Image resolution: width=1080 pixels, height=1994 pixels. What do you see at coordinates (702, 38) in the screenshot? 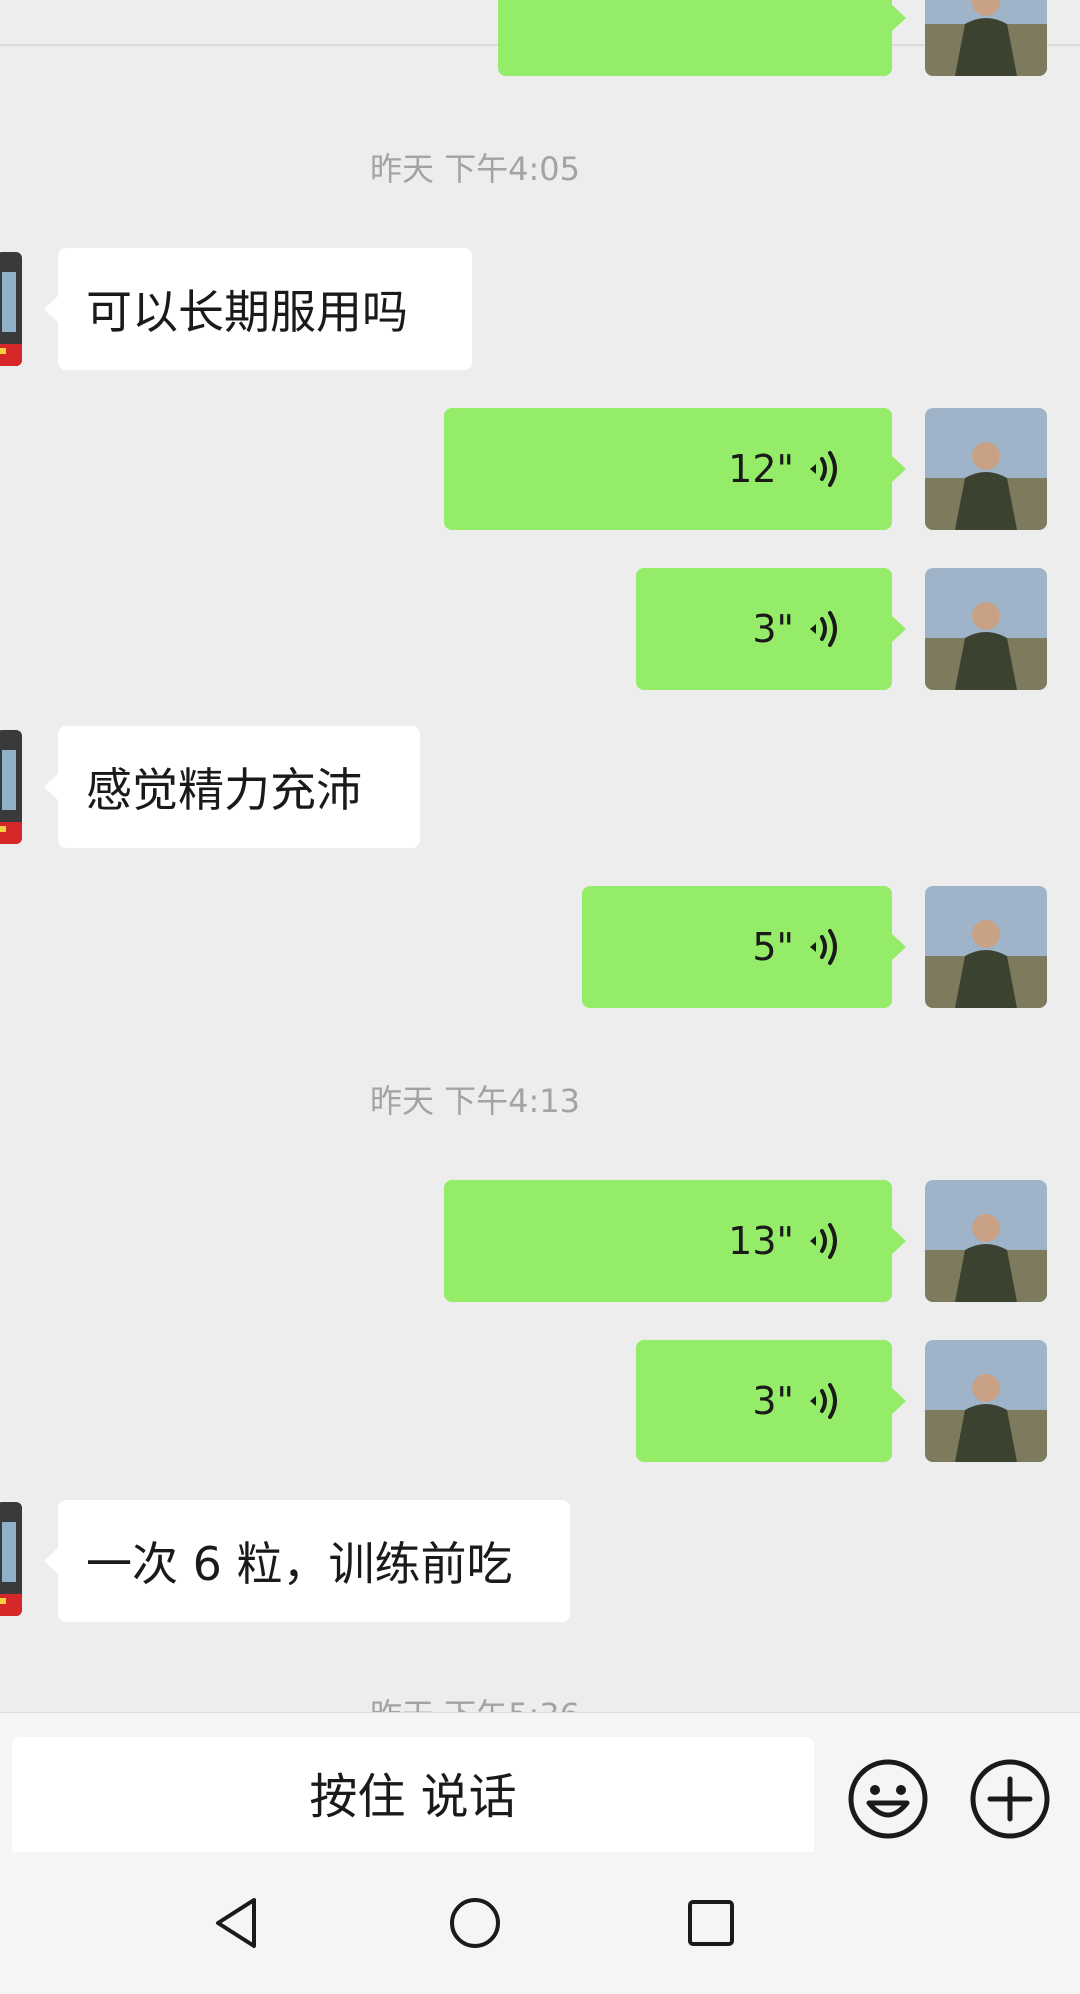
I see `voice-bubble-partial` at bounding box center [702, 38].